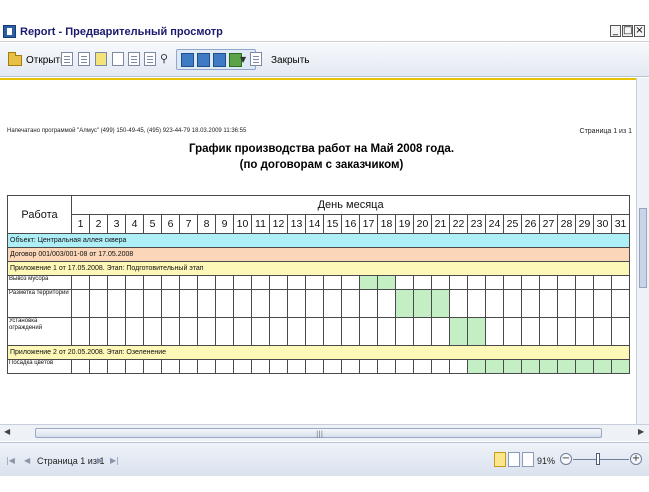 The image size is (649, 492). What do you see at coordinates (514, 459) in the screenshot?
I see `two-page-mode-icon` at bounding box center [514, 459].